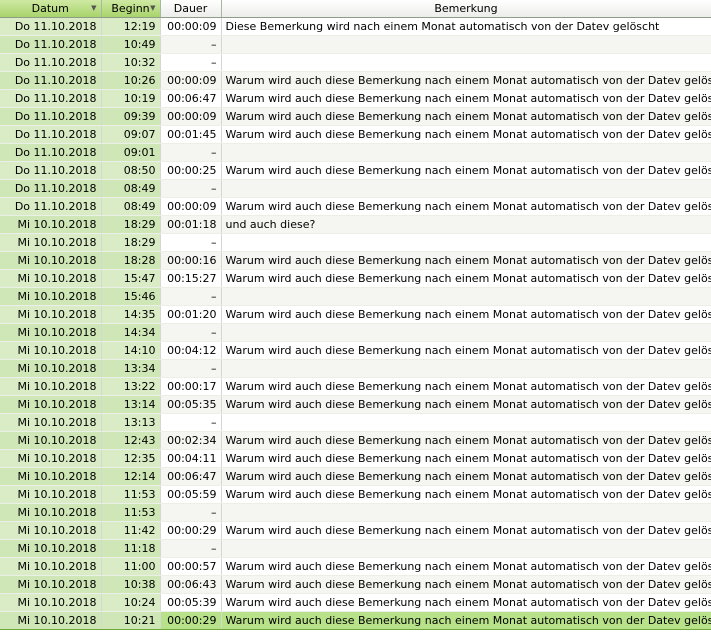 The image size is (711, 632). What do you see at coordinates (131, 62) in the screenshot?
I see `start-time-cell: 10:32` at bounding box center [131, 62].